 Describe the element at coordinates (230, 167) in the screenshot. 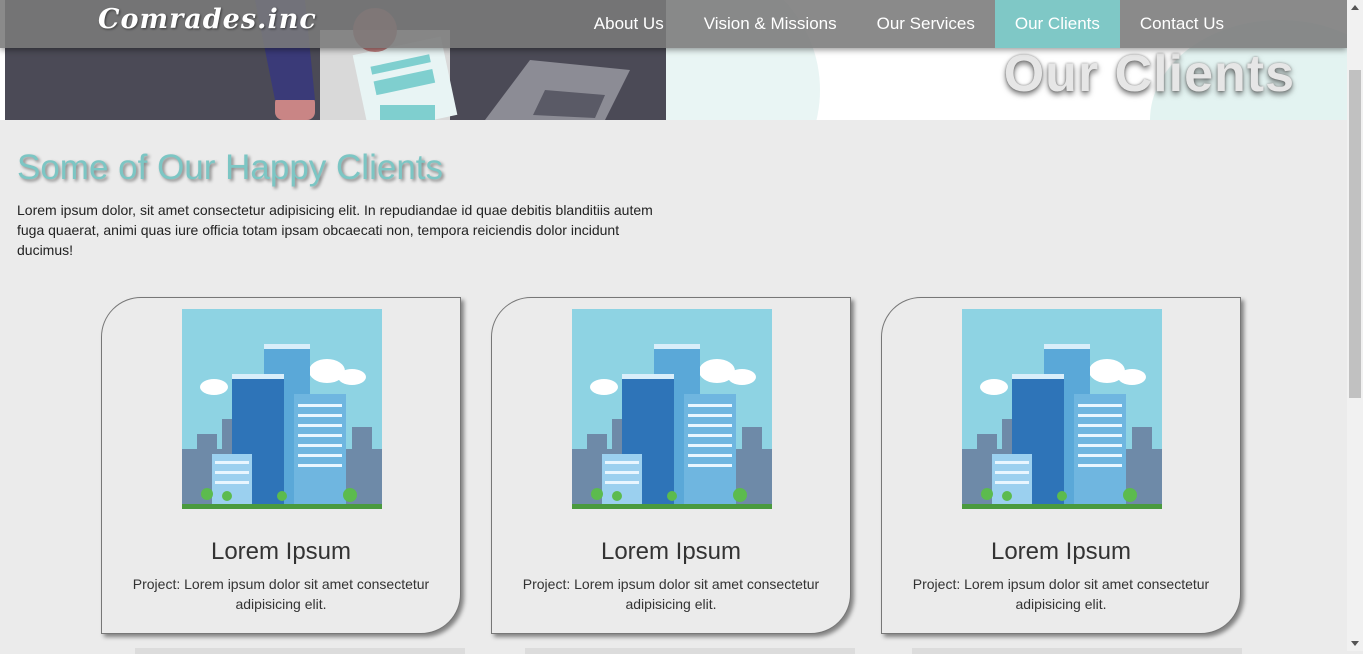

I see `section-heading: Some of Our Happy Clients` at that location.